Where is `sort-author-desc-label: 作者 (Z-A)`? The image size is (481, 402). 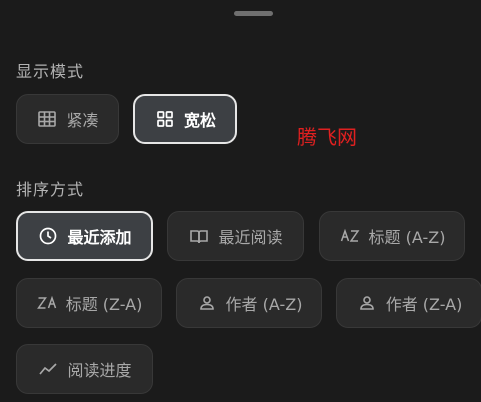
sort-author-desc-label: 作者 (Z-A) is located at coordinates (424, 304).